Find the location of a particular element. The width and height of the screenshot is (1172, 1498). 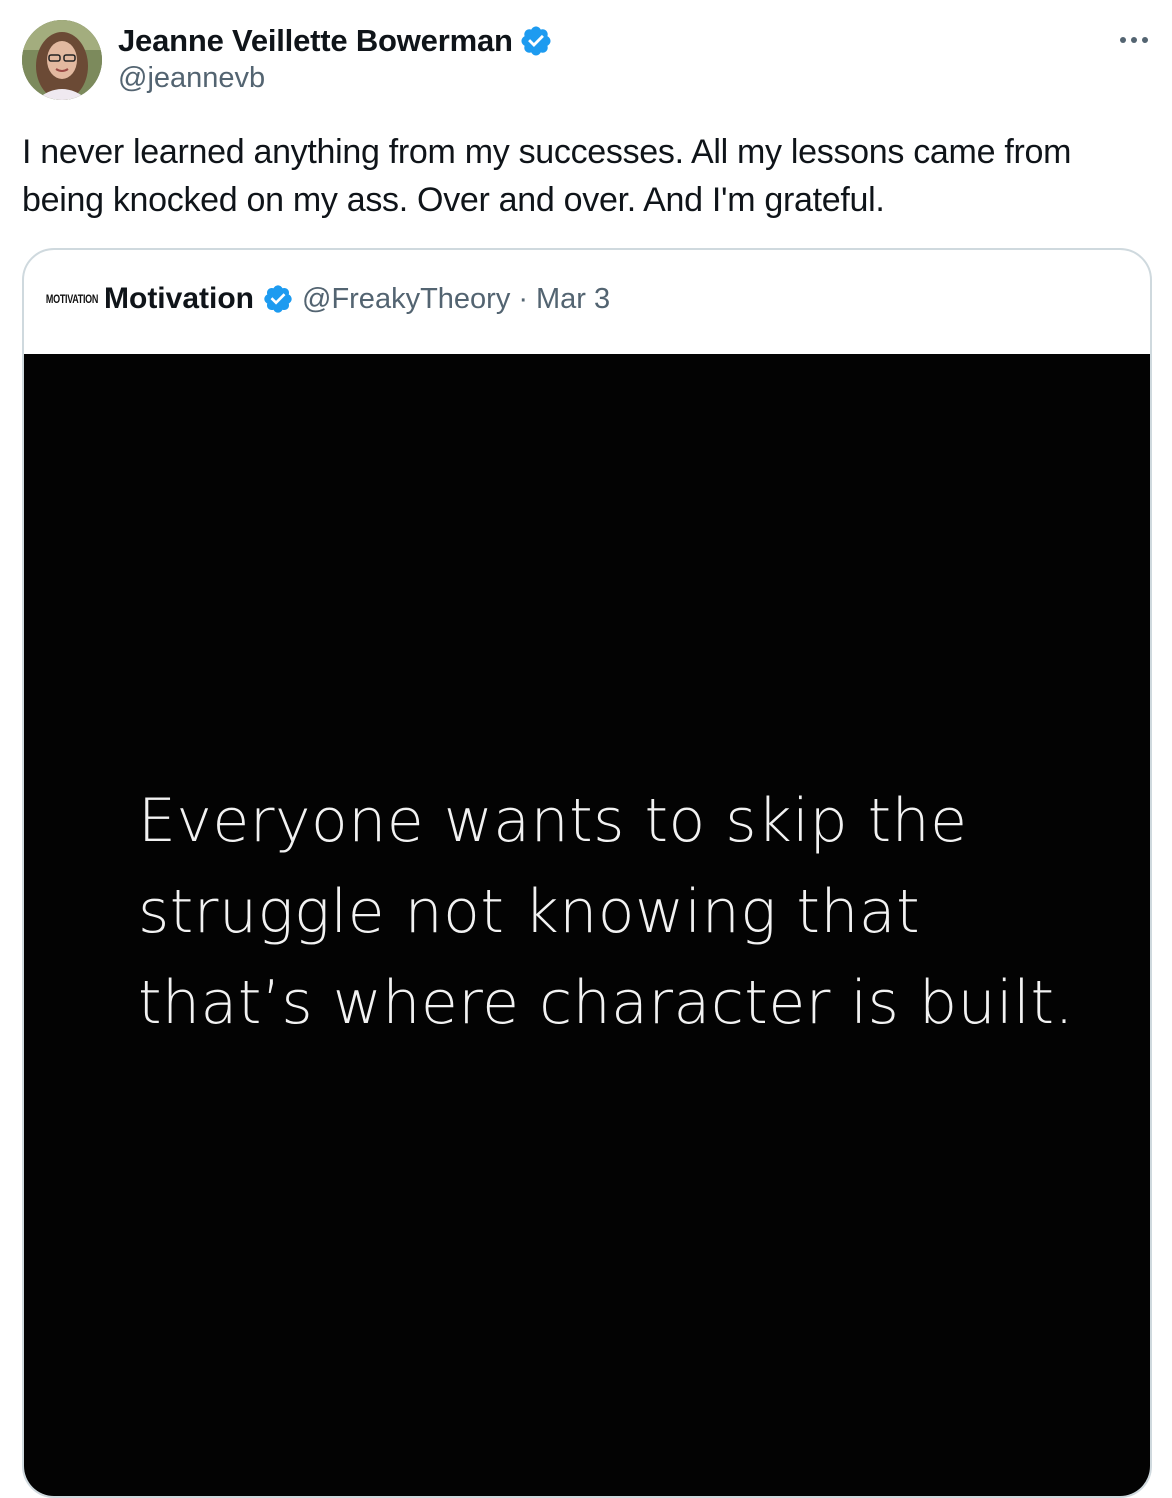

author-handle: @jeannevb is located at coordinates (191, 78).